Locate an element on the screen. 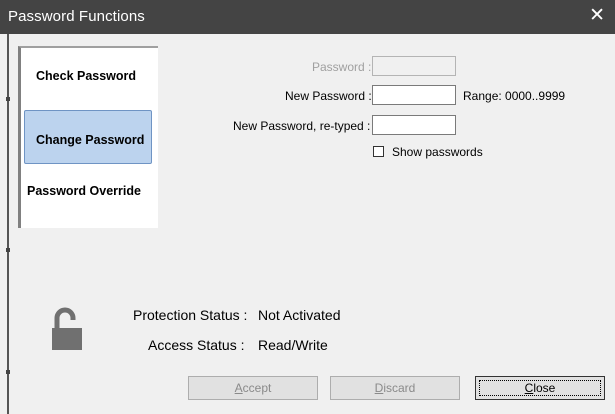  discard-label: iscard is located at coordinates (399, 388).